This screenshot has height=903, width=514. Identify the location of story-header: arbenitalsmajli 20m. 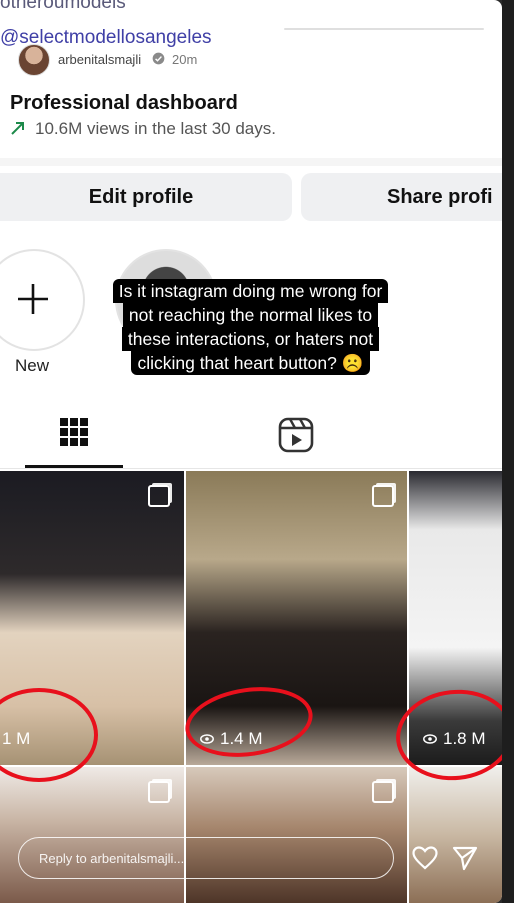
(251, 60).